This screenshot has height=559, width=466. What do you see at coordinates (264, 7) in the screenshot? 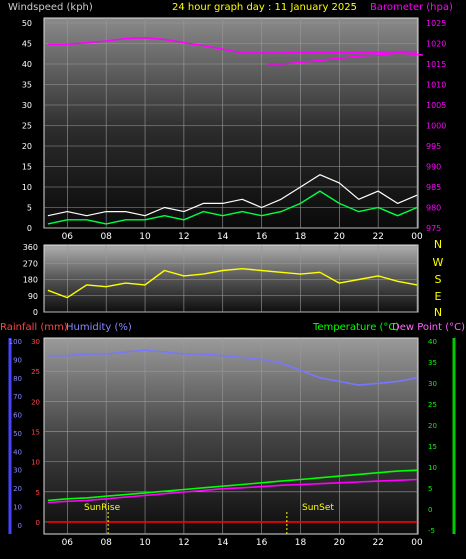
I see `chart-title: 24 hour graph day : 11 January 2025` at bounding box center [264, 7].